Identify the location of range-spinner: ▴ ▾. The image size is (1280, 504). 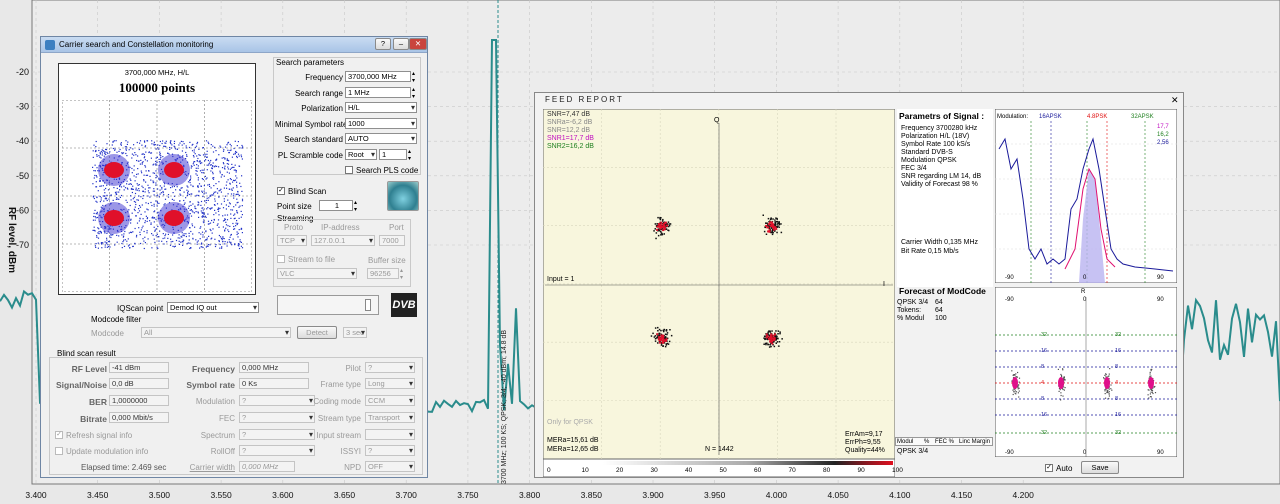
(413, 93).